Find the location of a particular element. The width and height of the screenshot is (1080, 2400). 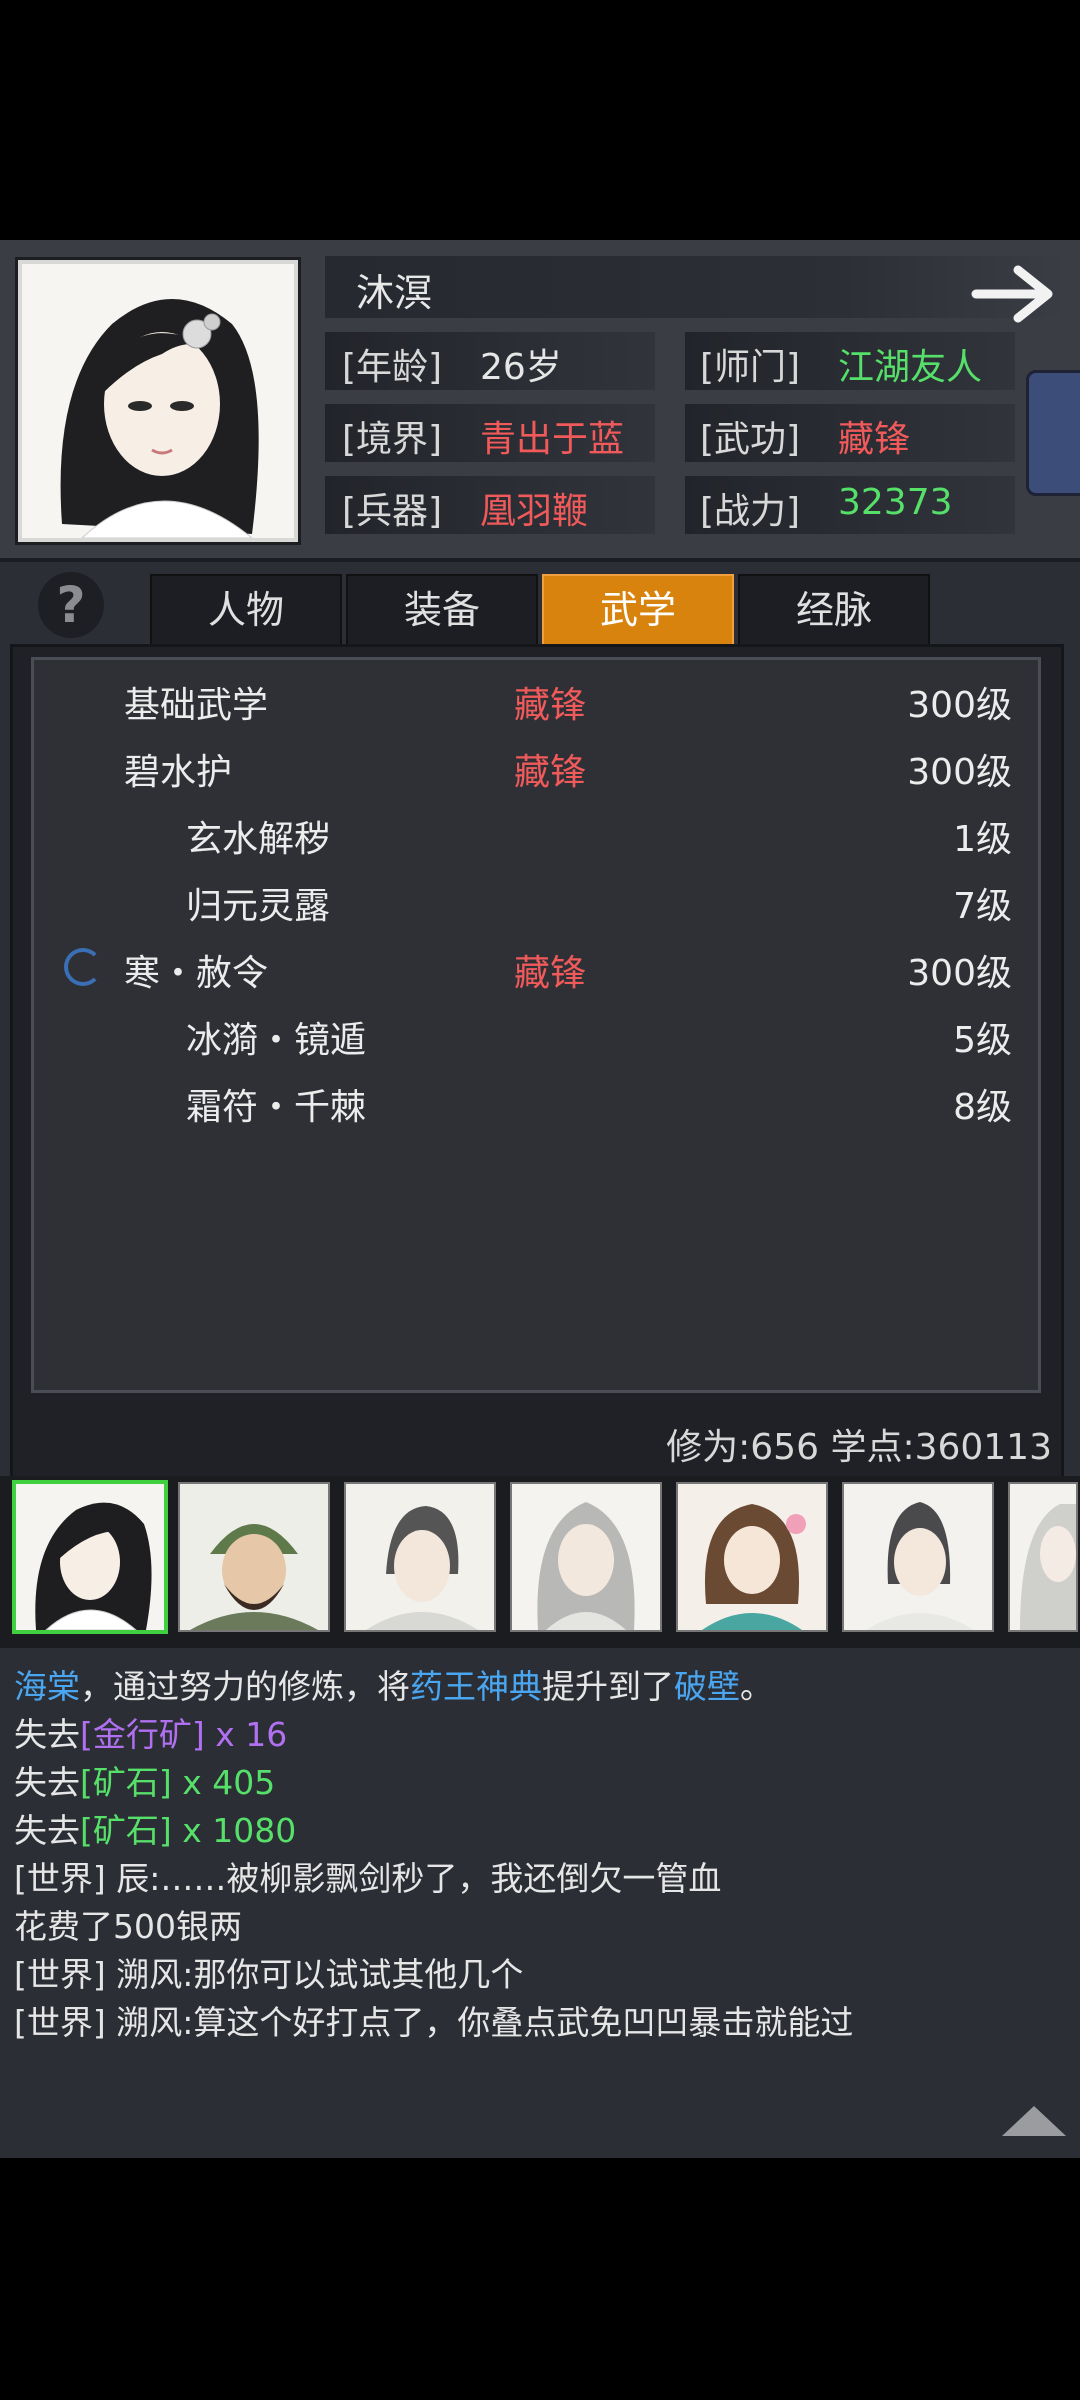

tab-equipment: 装备 is located at coordinates (442, 610).